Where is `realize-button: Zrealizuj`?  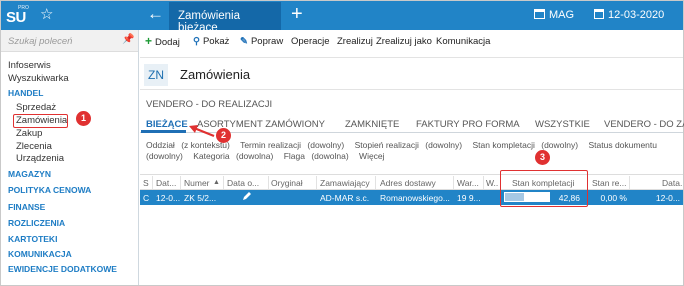
realize-button: Zrealizuj is located at coordinates (355, 41).